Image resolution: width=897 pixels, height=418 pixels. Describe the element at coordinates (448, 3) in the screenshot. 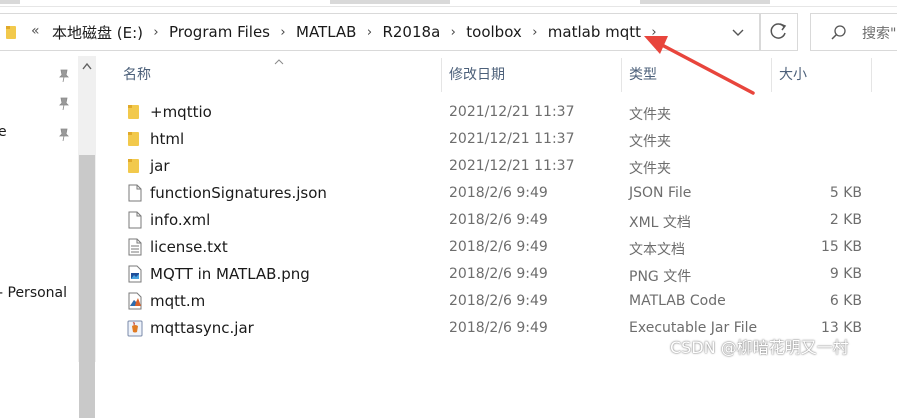

I see `window-top-edge` at that location.